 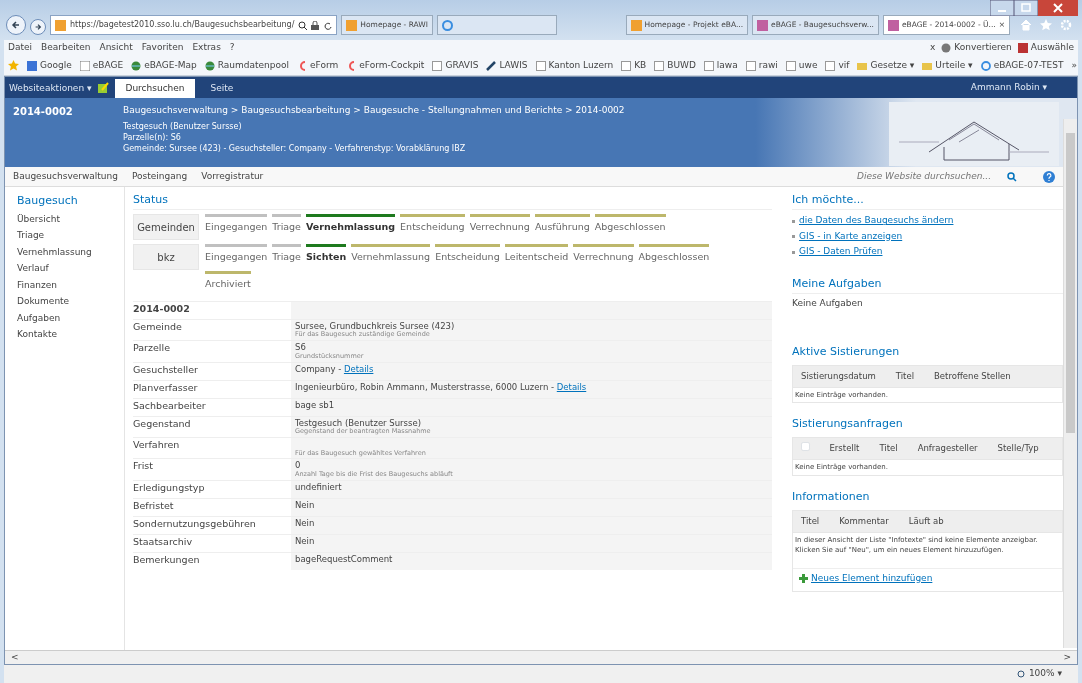 I want to click on step-label: Eingegangen, so click(x=236, y=227).